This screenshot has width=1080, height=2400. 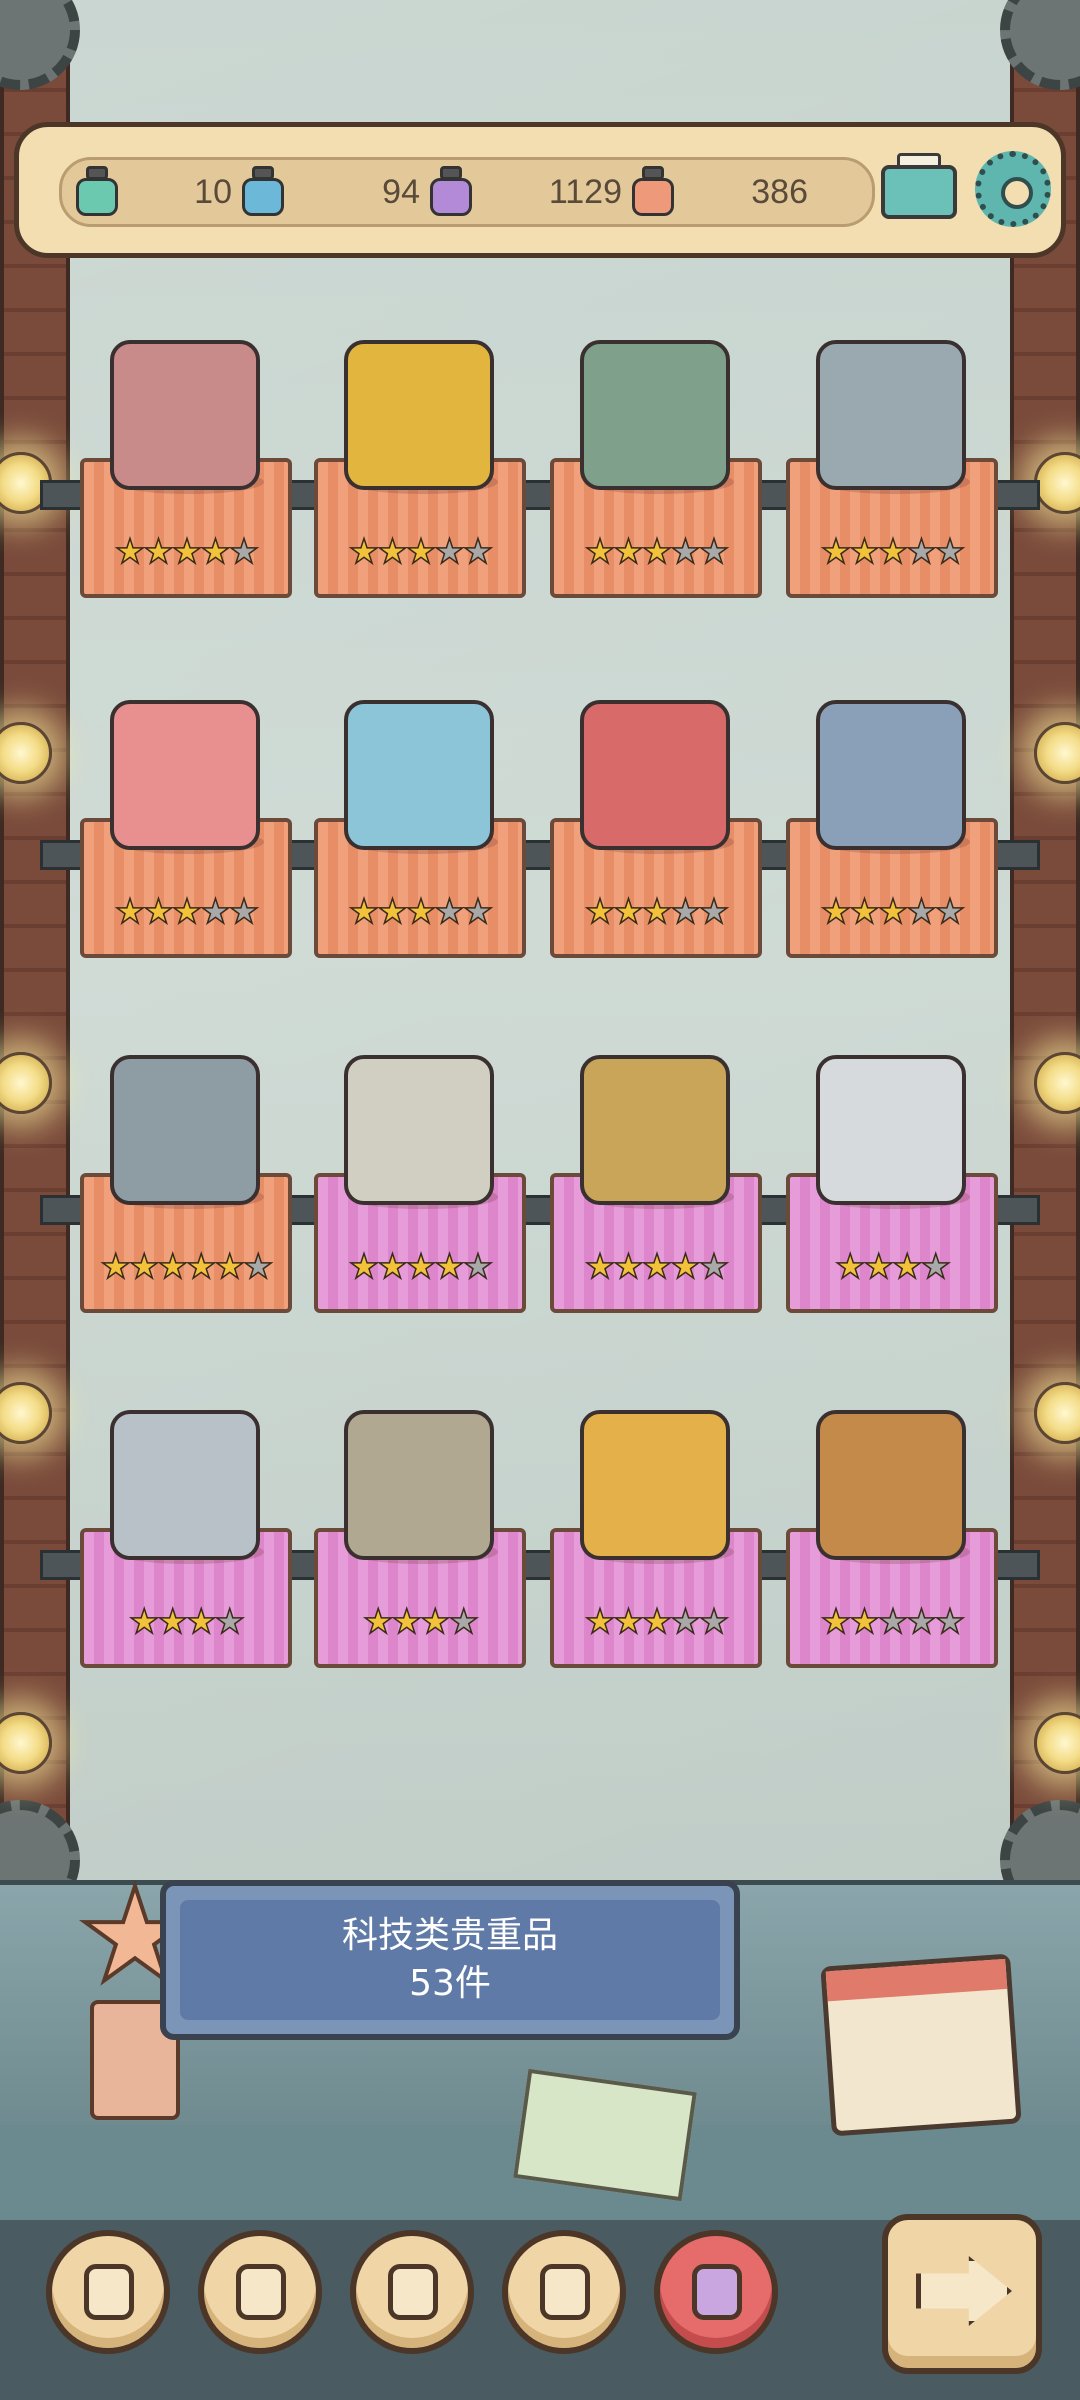 I want to click on plaque-title: 科技类贵重品, so click(x=449, y=1935).